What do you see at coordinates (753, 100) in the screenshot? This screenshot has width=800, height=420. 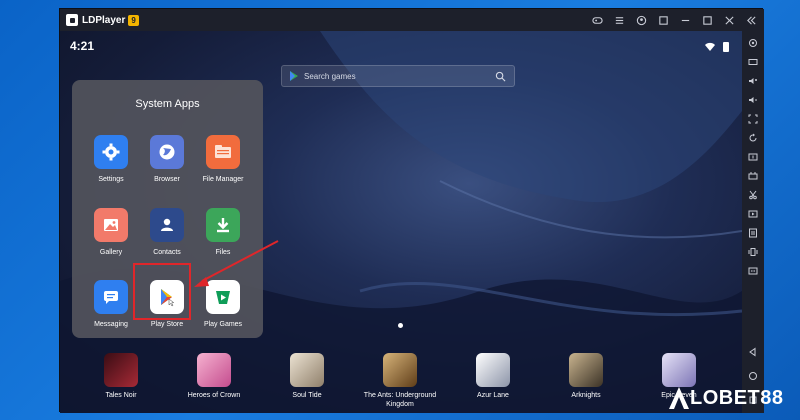 I see `volume-down-icon` at bounding box center [753, 100].